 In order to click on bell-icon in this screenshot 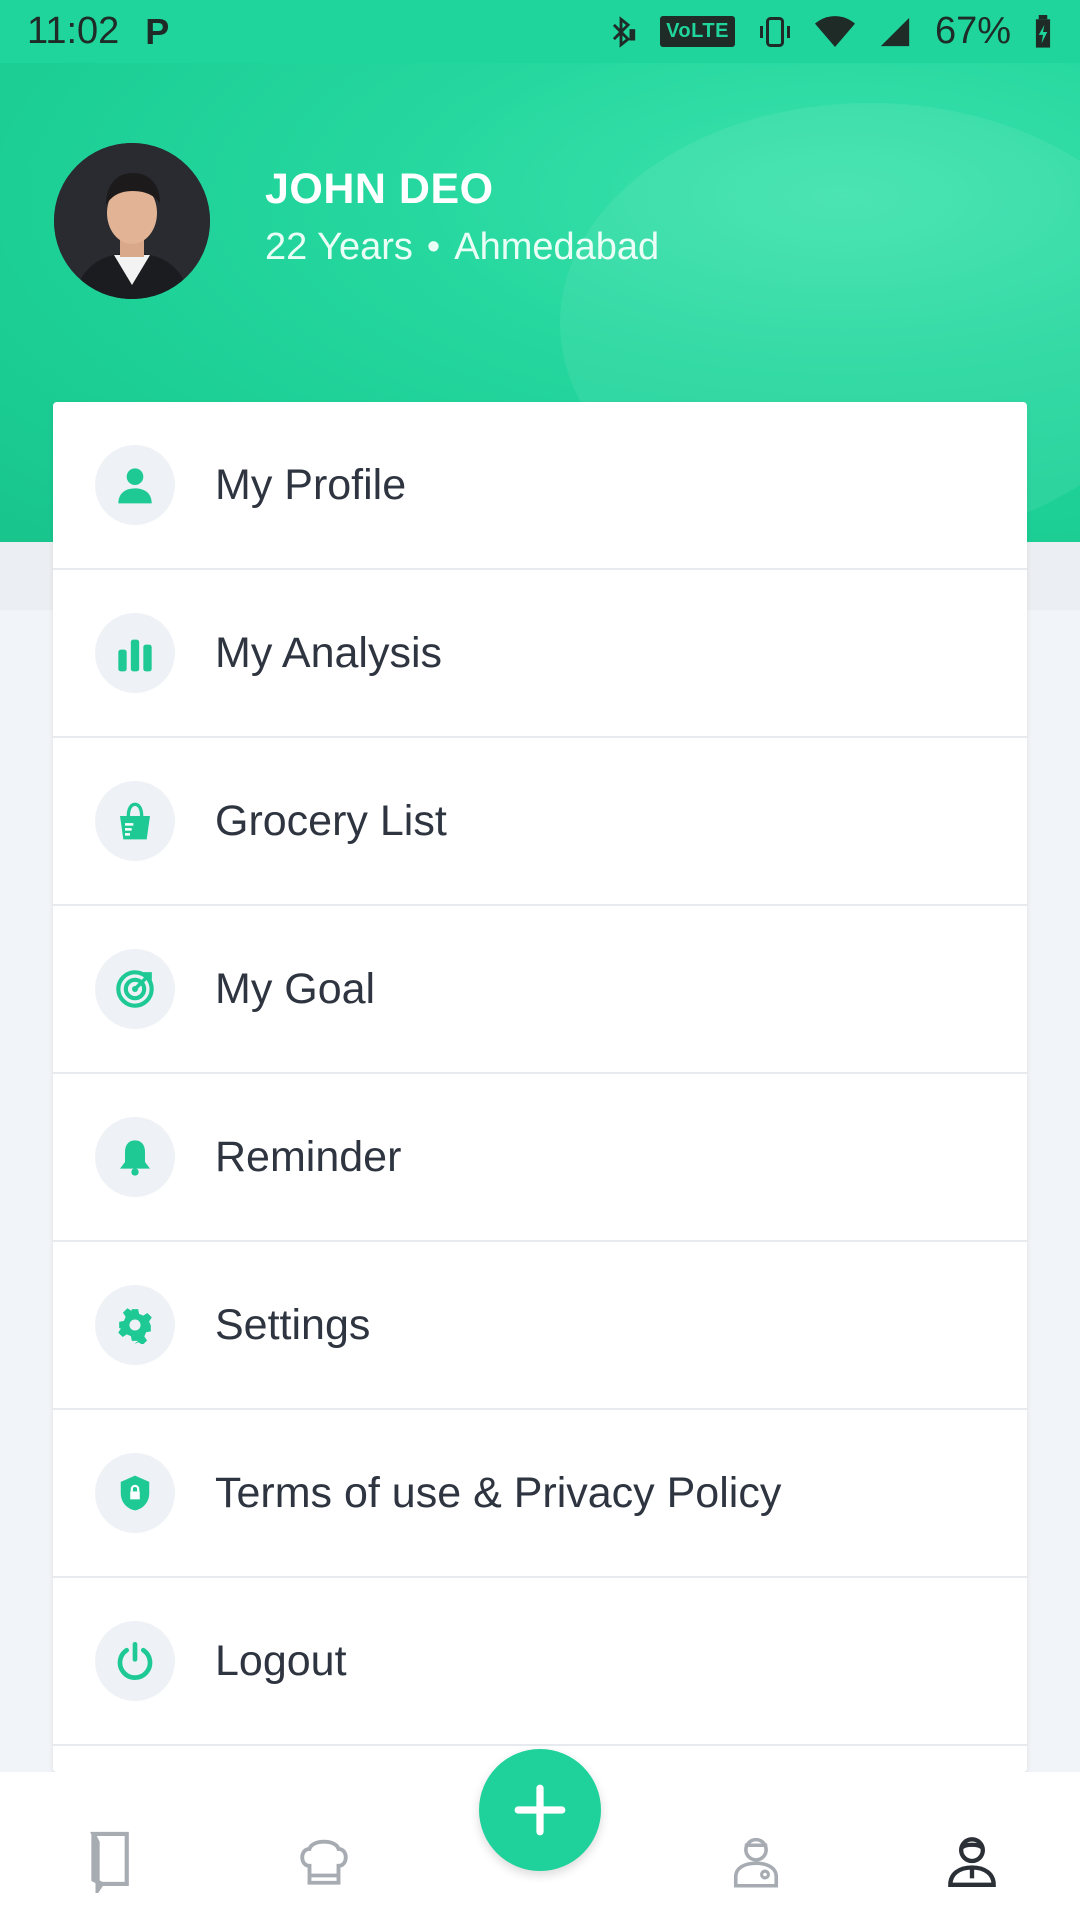, I will do `click(135, 1157)`.